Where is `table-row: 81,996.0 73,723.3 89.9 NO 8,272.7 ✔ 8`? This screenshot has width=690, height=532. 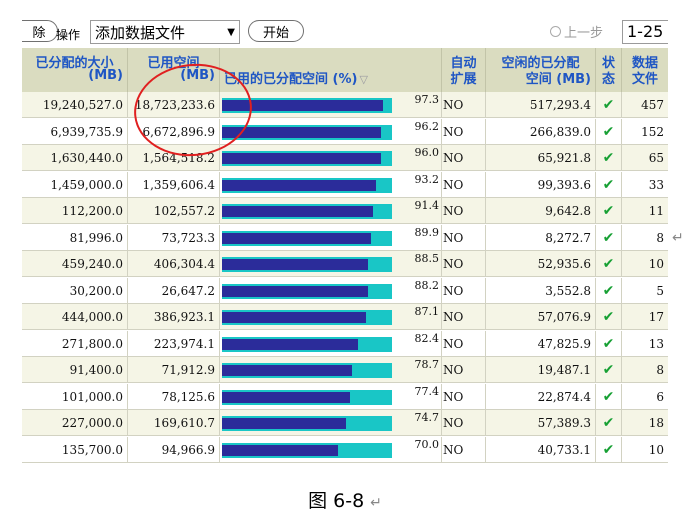
table-row: 81,996.0 73,723.3 89.9 NO 8,272.7 ✔ 8 is located at coordinates (345, 237).